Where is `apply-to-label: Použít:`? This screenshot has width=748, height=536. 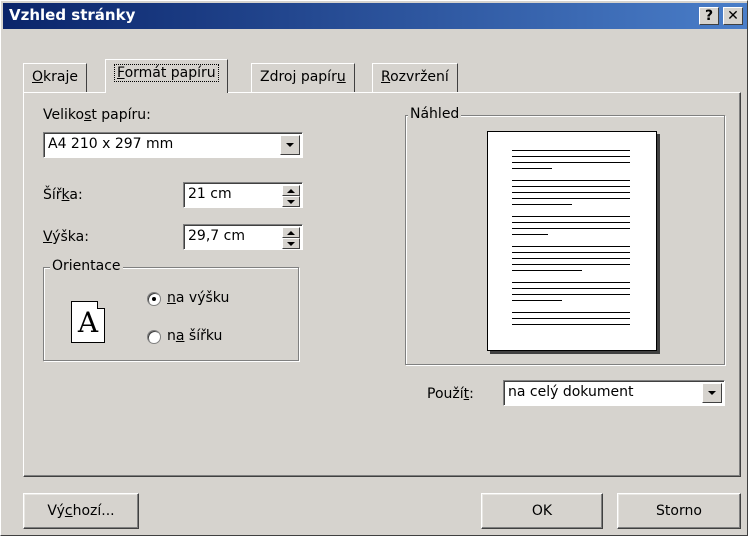 apply-to-label: Použít: is located at coordinates (450, 394).